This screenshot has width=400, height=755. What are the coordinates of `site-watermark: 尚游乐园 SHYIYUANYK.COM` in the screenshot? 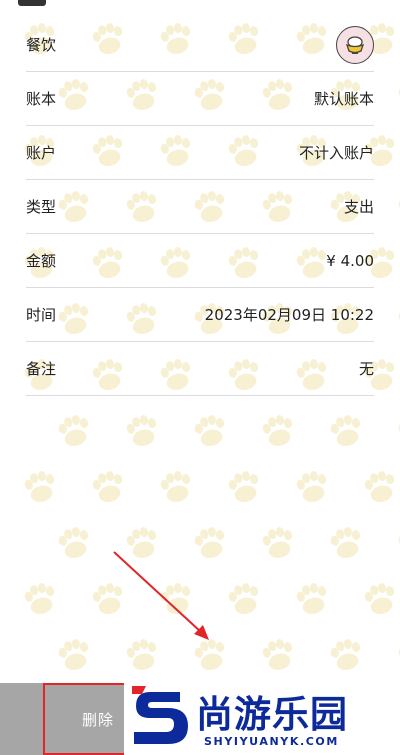 It's located at (262, 717).